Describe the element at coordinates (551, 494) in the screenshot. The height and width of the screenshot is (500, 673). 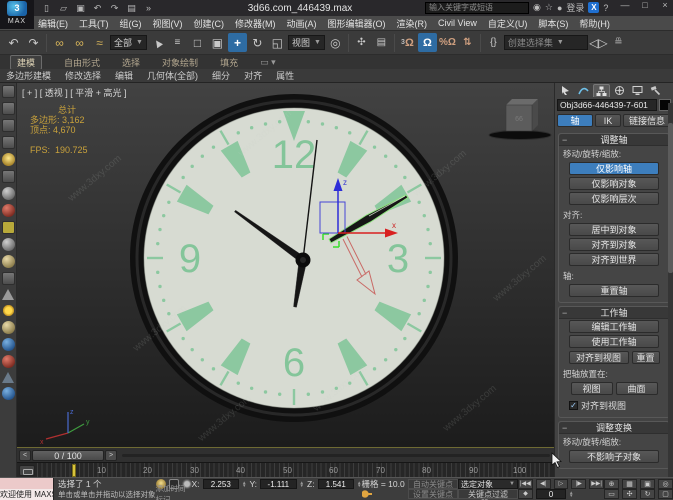
I see `current-time-field: 0` at that location.